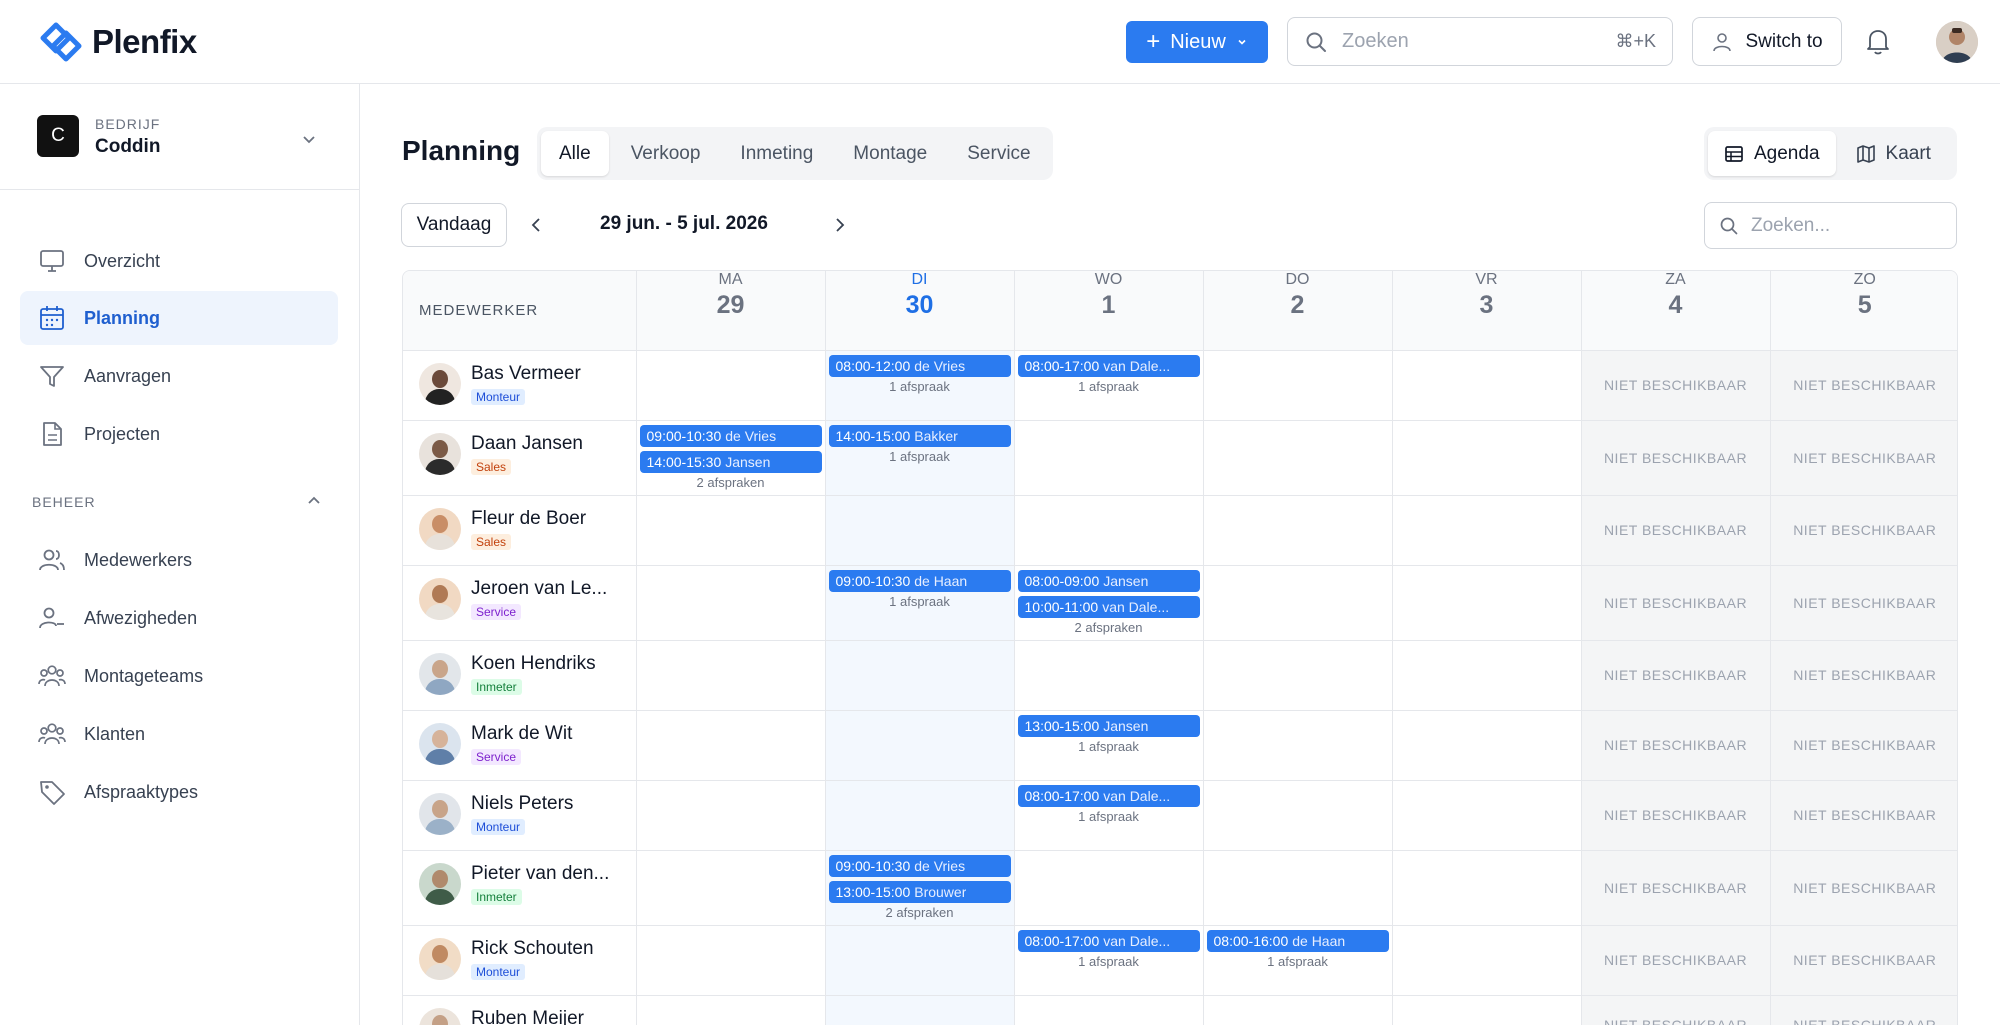  Describe the element at coordinates (890, 153) in the screenshot. I see `tab-montage: Montage` at that location.